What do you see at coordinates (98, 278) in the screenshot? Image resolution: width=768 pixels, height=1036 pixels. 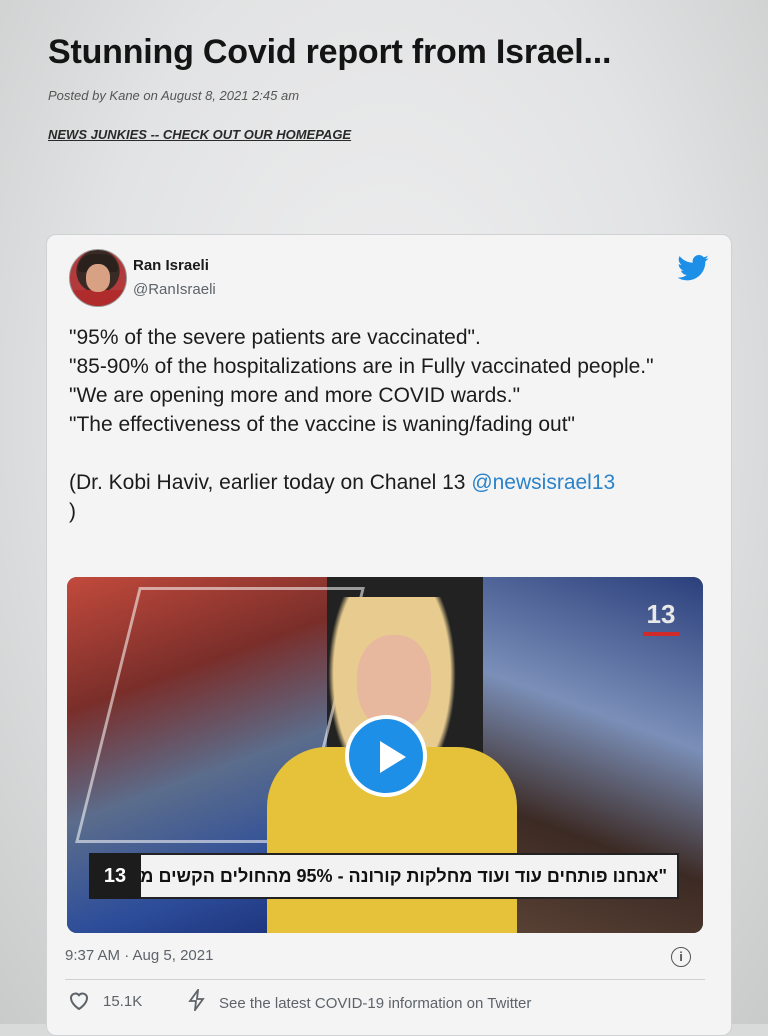 I see `avatar` at bounding box center [98, 278].